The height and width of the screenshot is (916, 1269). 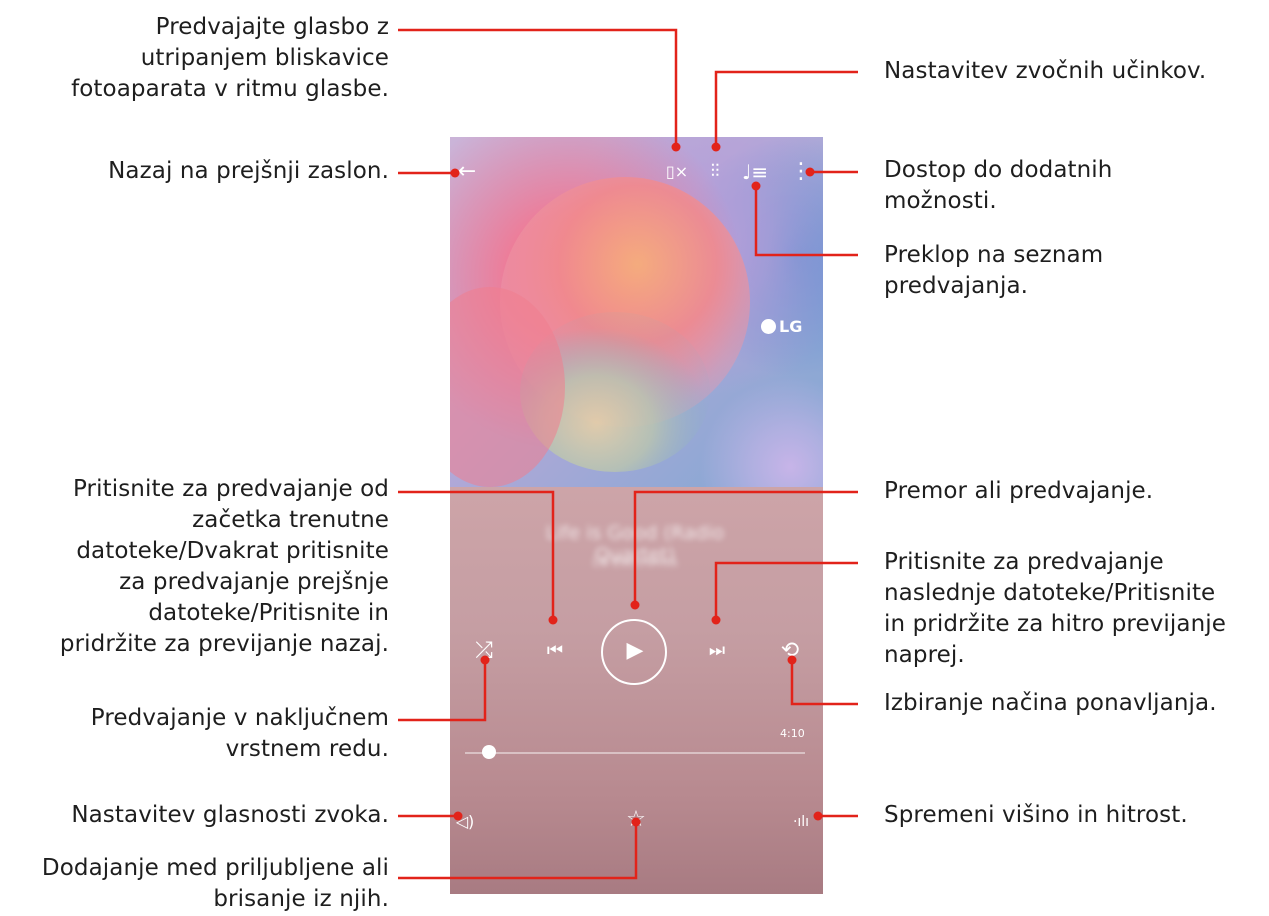 I want to click on label-shuffle: Predvajanje v naključnem vrstnem redu., so click(x=239, y=733).